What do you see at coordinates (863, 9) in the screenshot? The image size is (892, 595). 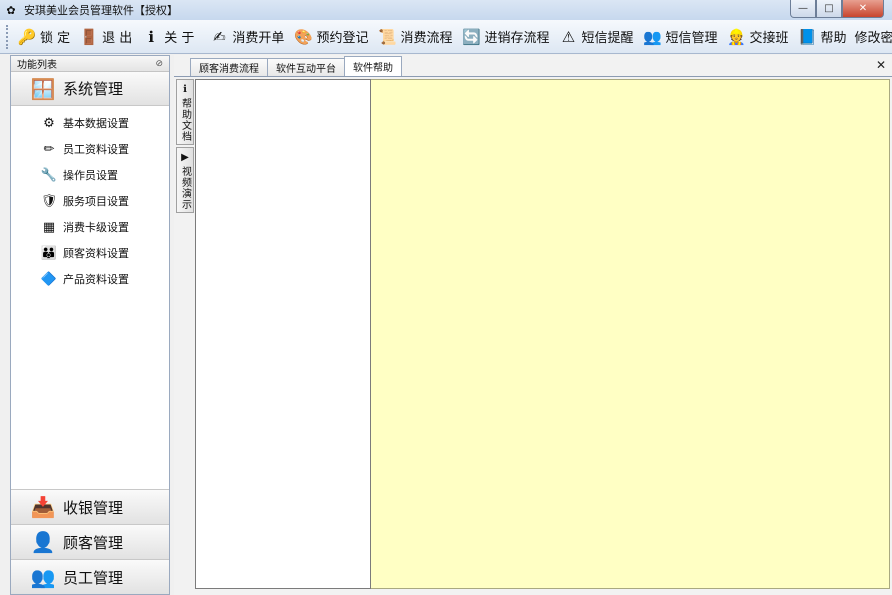 I see `close-button: ✕` at bounding box center [863, 9].